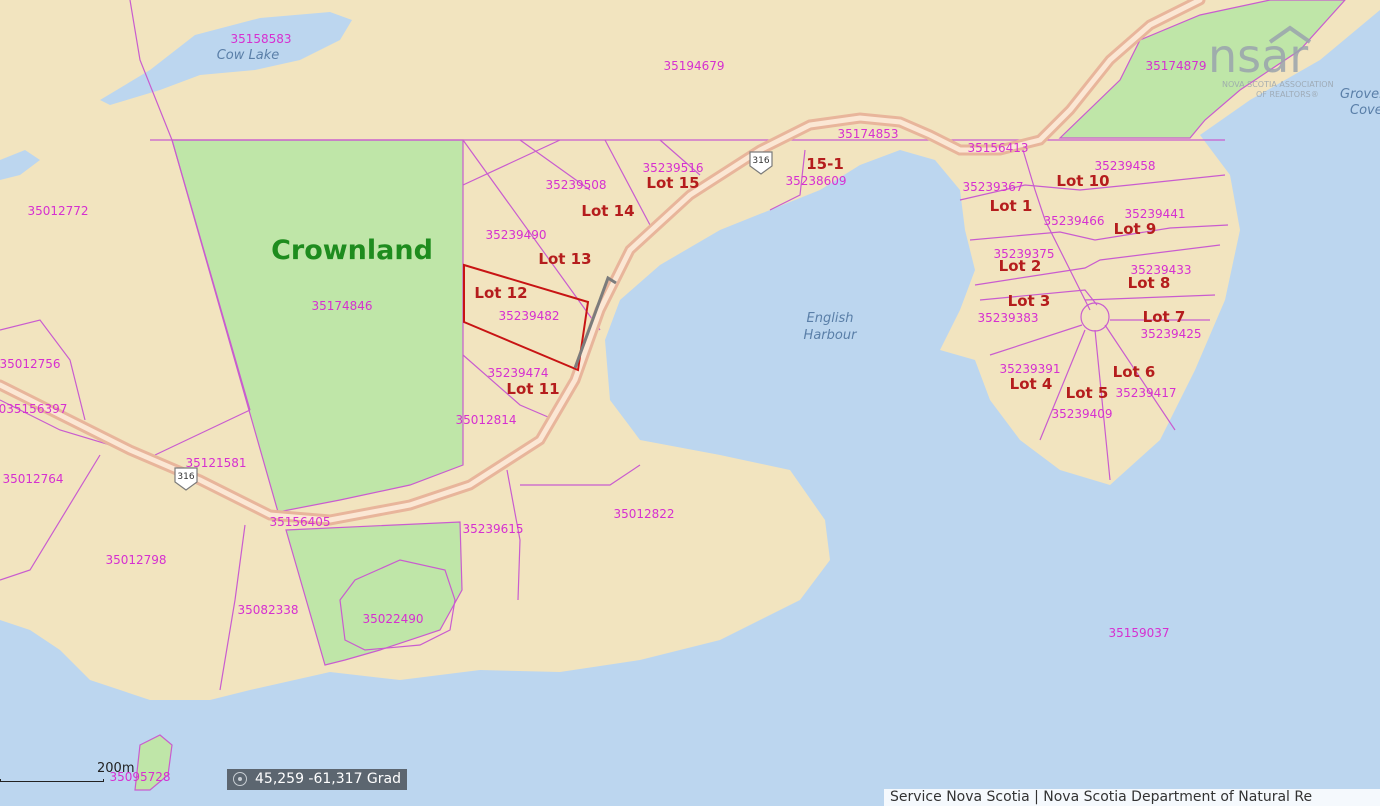  Describe the element at coordinates (825, 164) in the screenshot. I see `lot-label: 15-1` at that location.